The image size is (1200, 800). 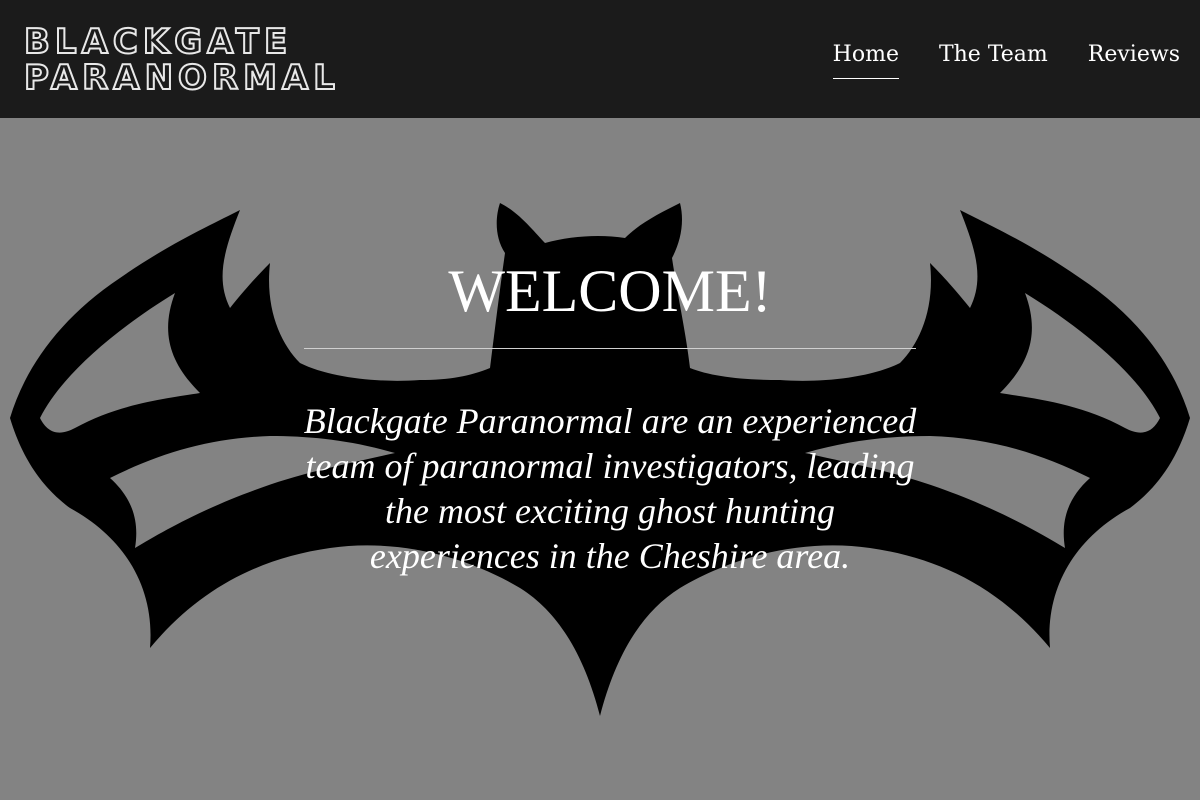 I want to click on logo-line-2: PARANORMAL, so click(x=181, y=78).